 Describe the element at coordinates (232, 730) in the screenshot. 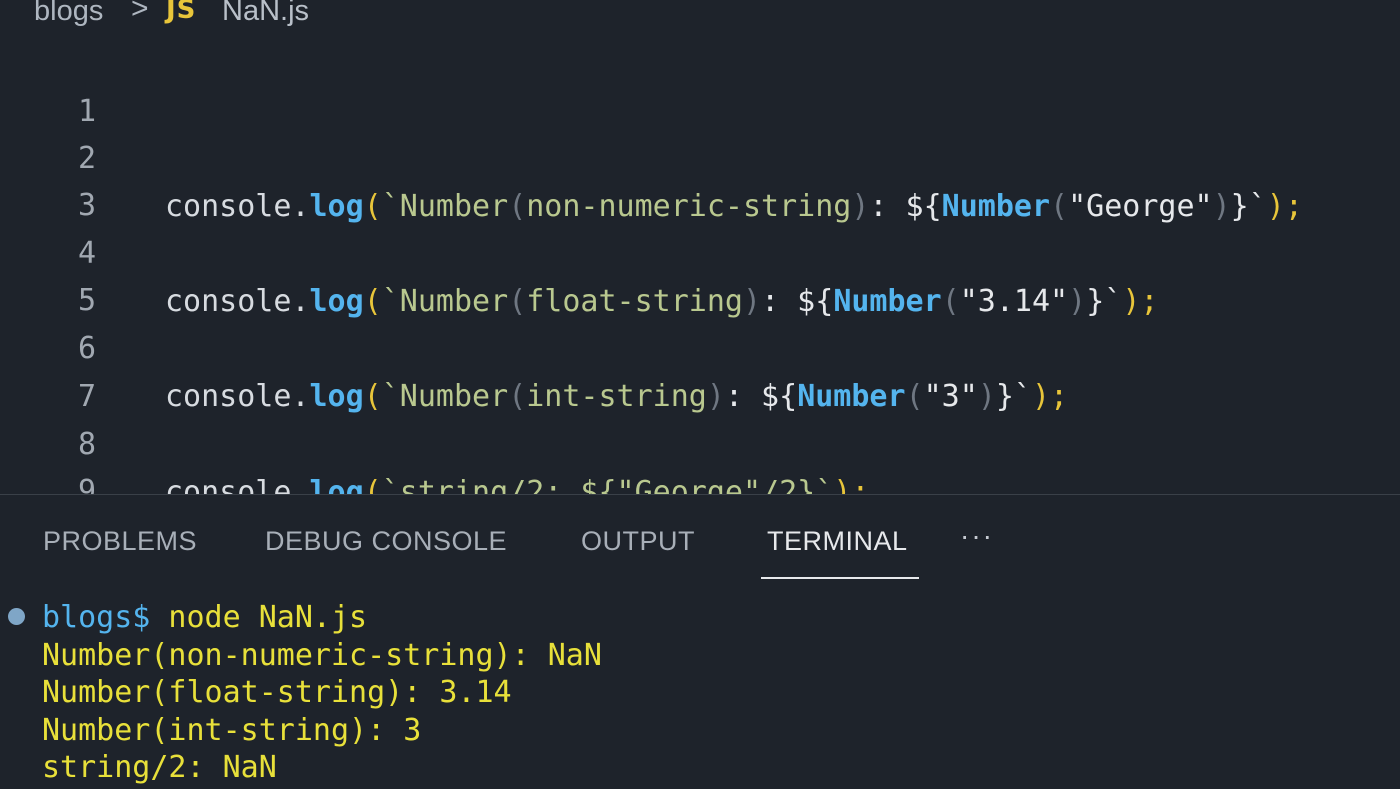

I see `terminal-output-line: Number(int-string): 3` at that location.